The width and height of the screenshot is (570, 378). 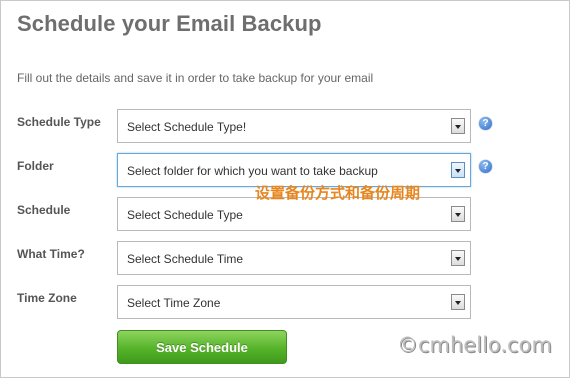 What do you see at coordinates (59, 122) in the screenshot?
I see `schedule-type-label: Schedule Type` at bounding box center [59, 122].